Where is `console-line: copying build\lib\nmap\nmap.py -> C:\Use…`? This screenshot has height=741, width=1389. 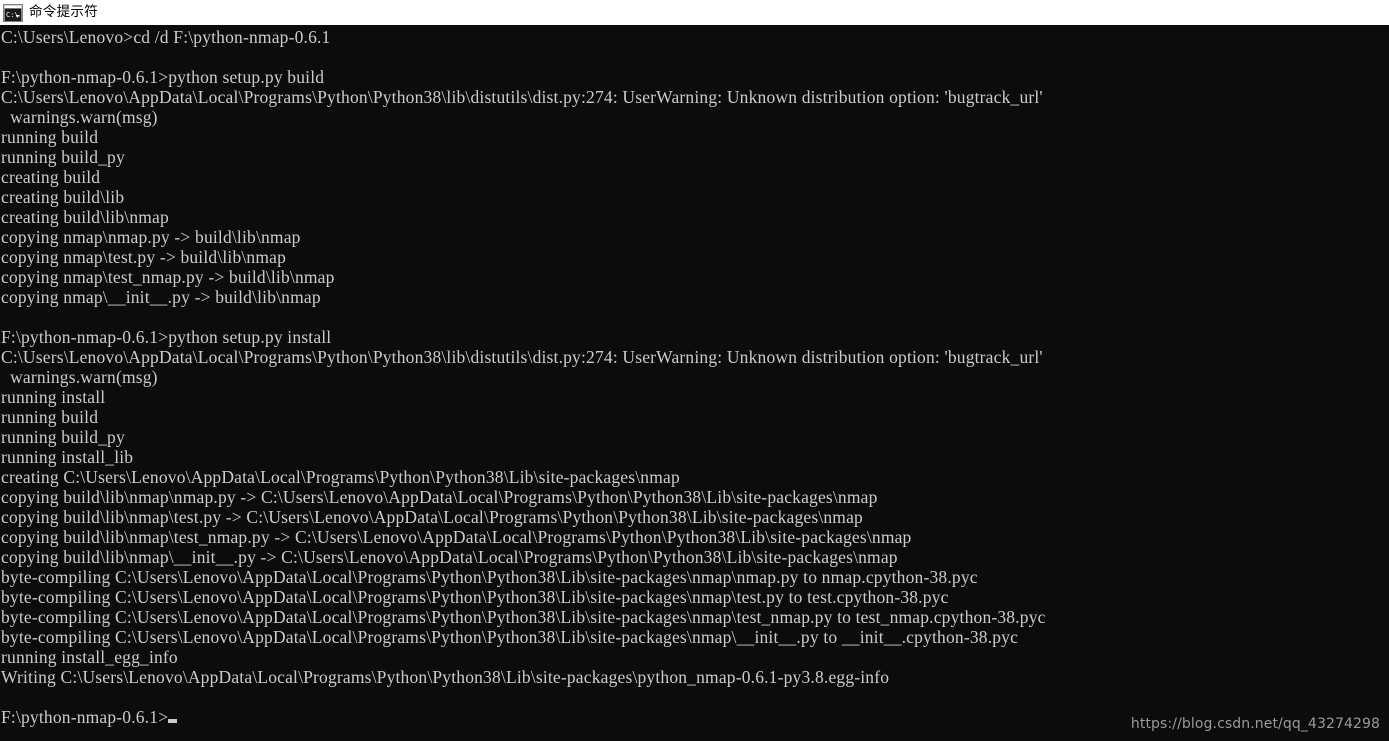
console-line: copying build\lib\nmap\nmap.py -> C:\Use… is located at coordinates (439, 497).